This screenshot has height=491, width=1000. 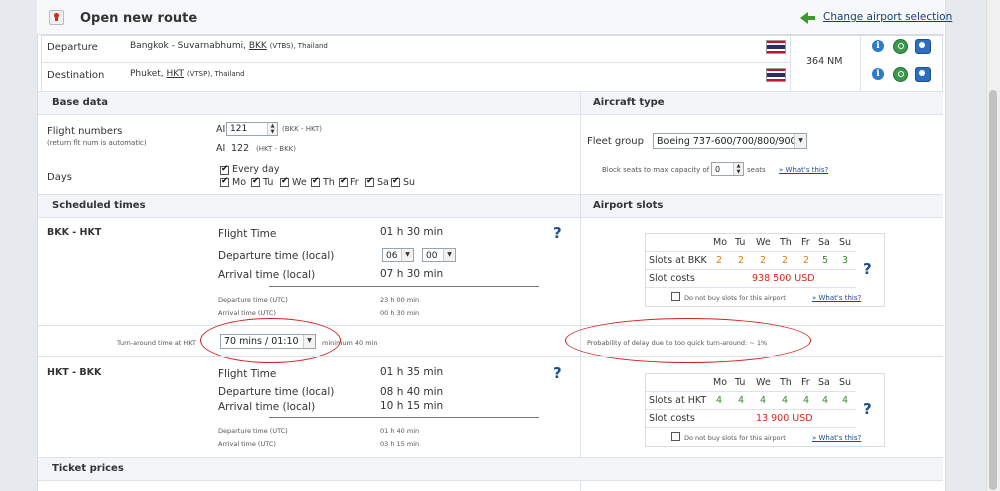 I want to click on airline-code: AI, so click(x=221, y=129).